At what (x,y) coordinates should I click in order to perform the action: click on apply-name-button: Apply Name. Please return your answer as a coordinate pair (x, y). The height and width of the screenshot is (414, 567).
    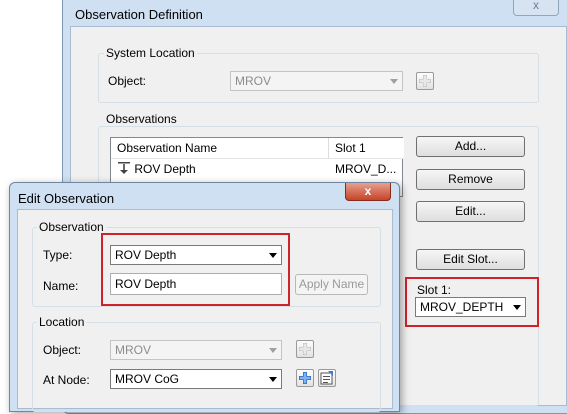
    Looking at the image, I should click on (331, 284).